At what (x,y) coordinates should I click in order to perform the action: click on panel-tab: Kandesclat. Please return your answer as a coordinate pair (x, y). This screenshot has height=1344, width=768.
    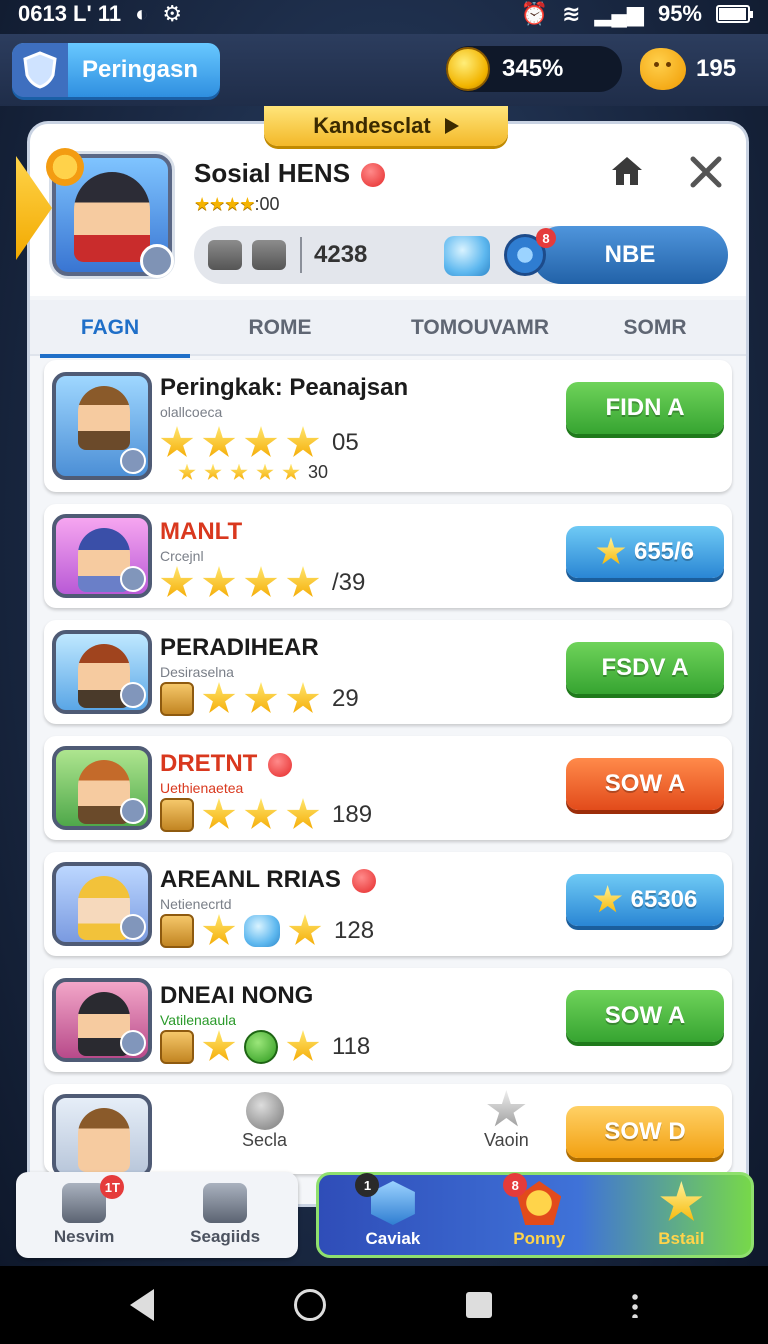
    Looking at the image, I should click on (386, 126).